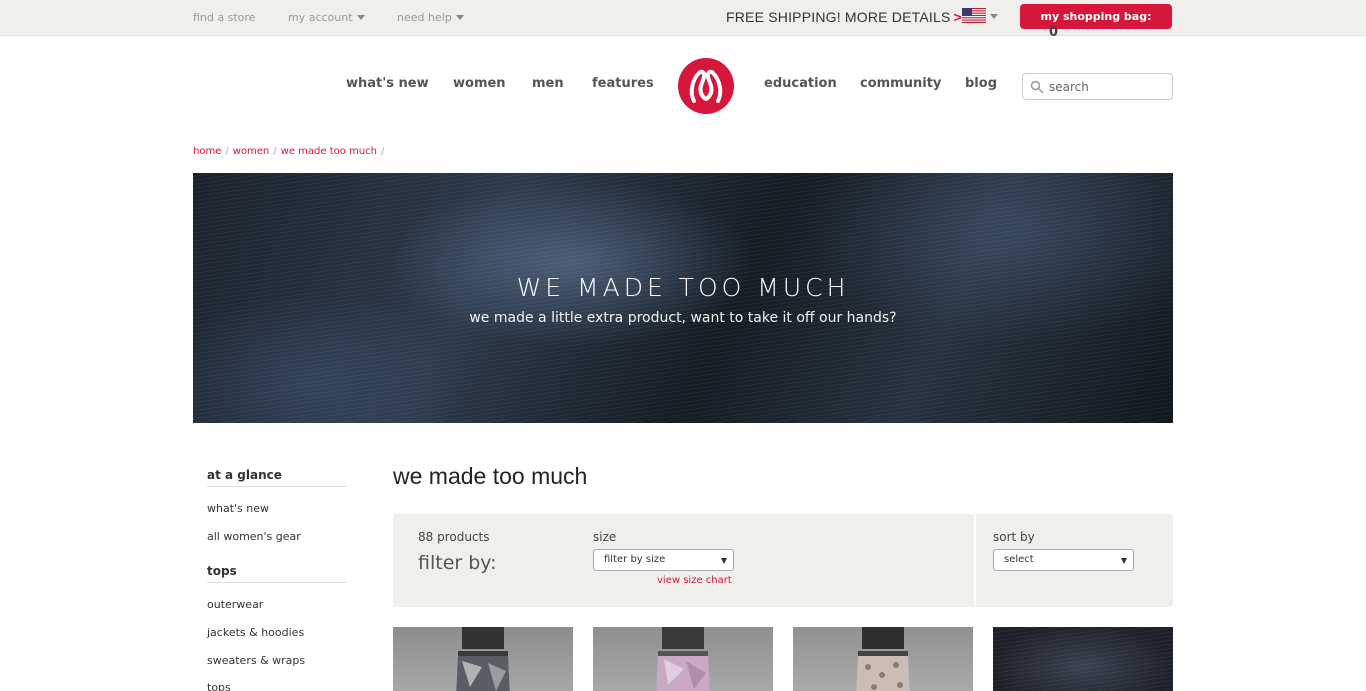 This screenshot has width=1366, height=691. I want to click on nav-features: features, so click(623, 83).